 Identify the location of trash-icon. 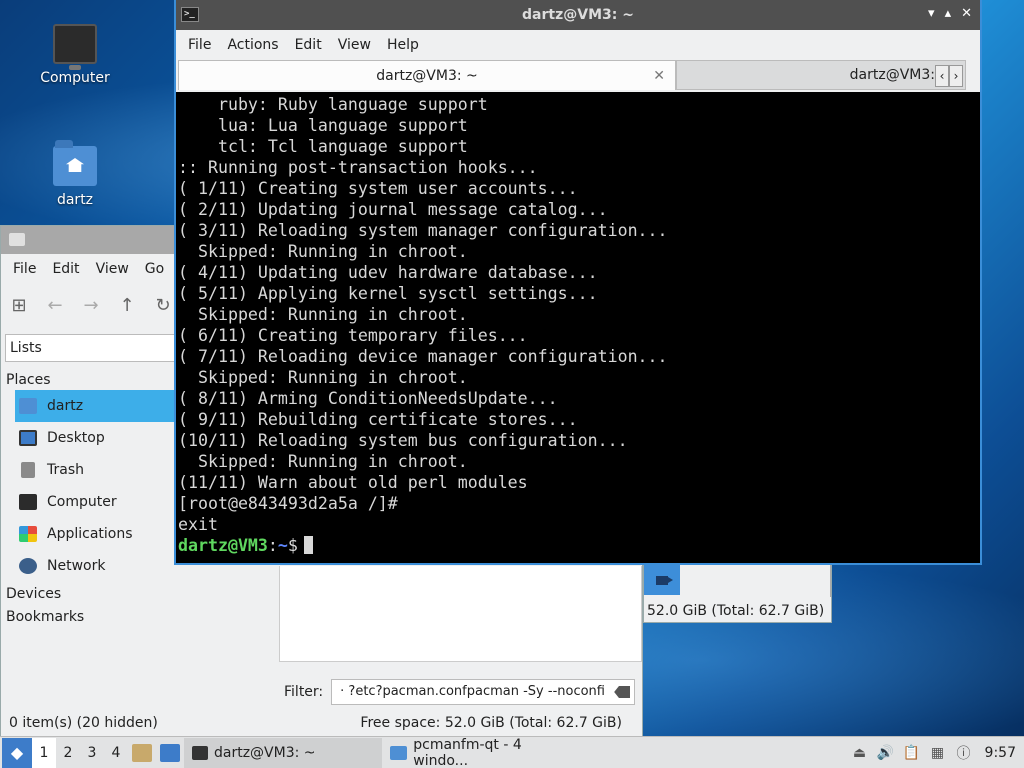
(28, 470).